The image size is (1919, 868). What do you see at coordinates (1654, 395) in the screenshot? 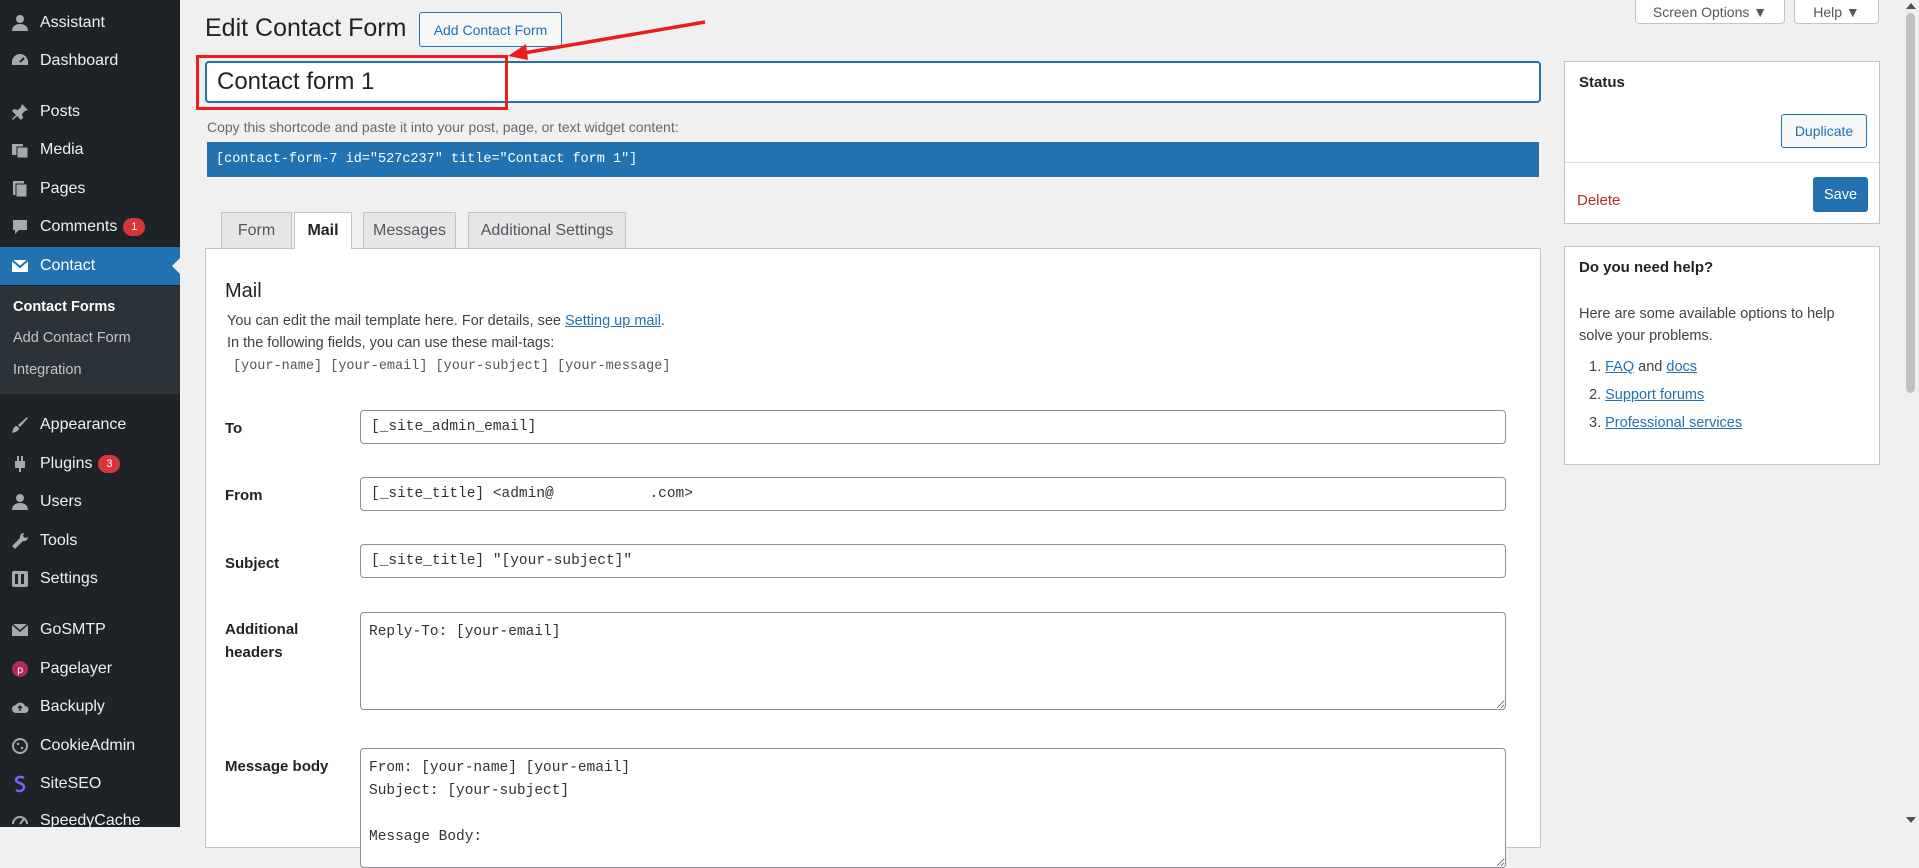
I see `support-forums-link: Support forums` at bounding box center [1654, 395].